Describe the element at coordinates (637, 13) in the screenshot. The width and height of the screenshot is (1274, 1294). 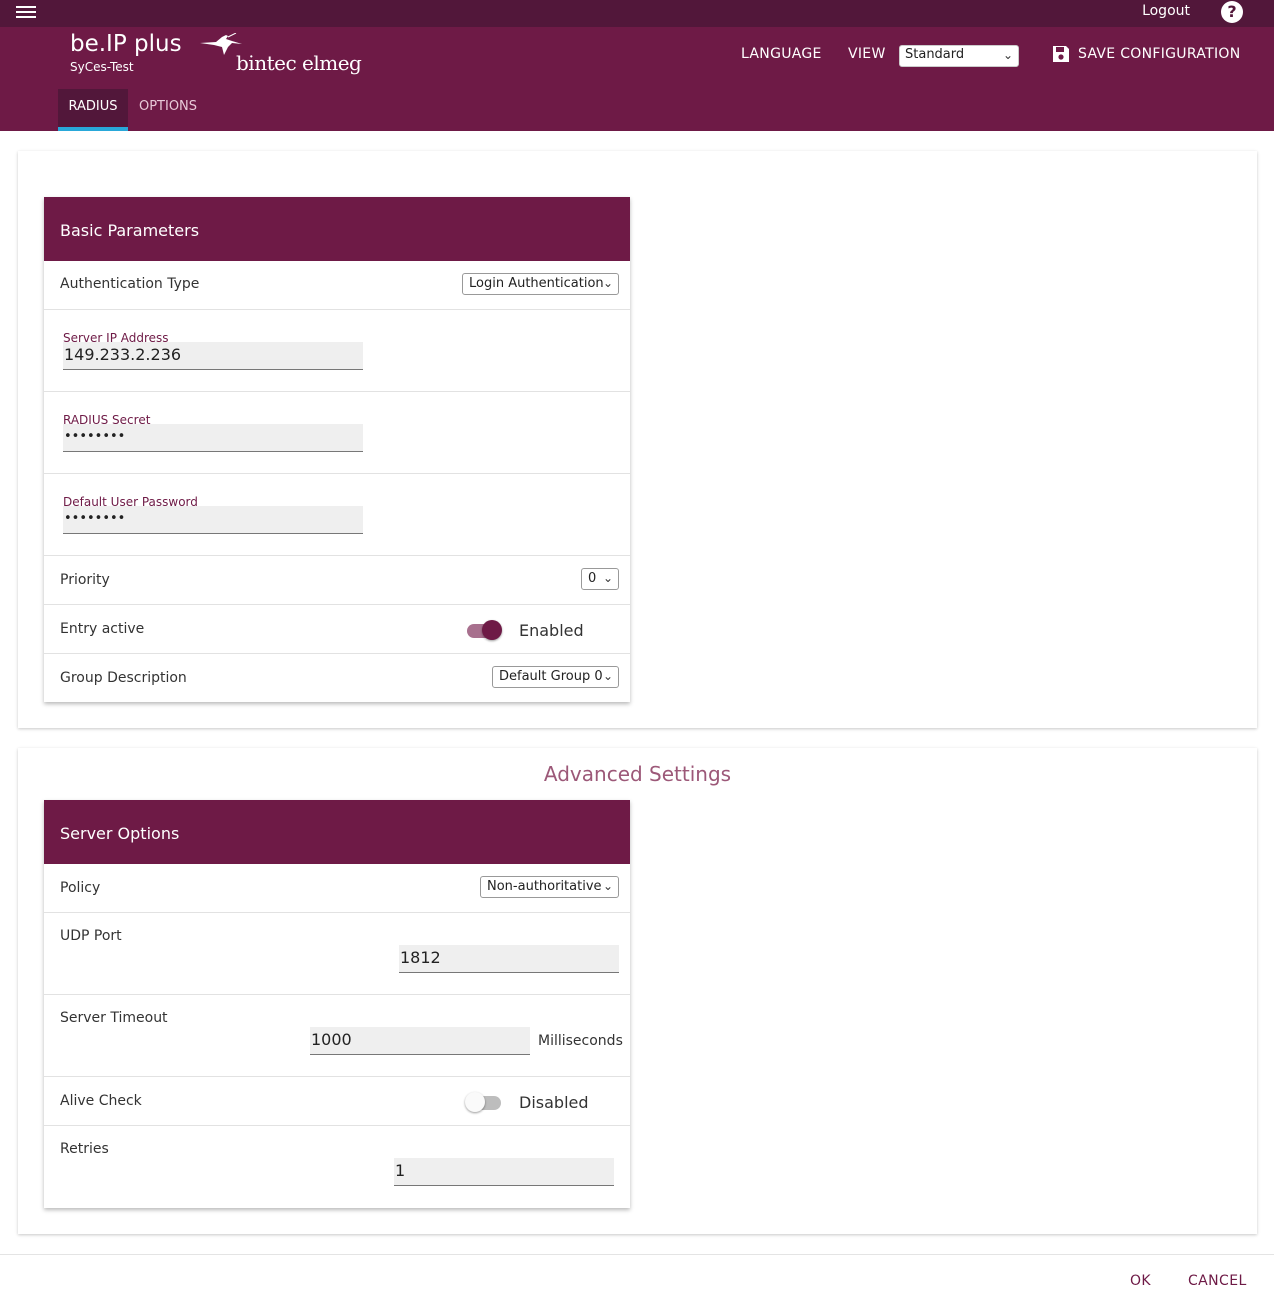
I see `top-strip: Logout ?` at that location.